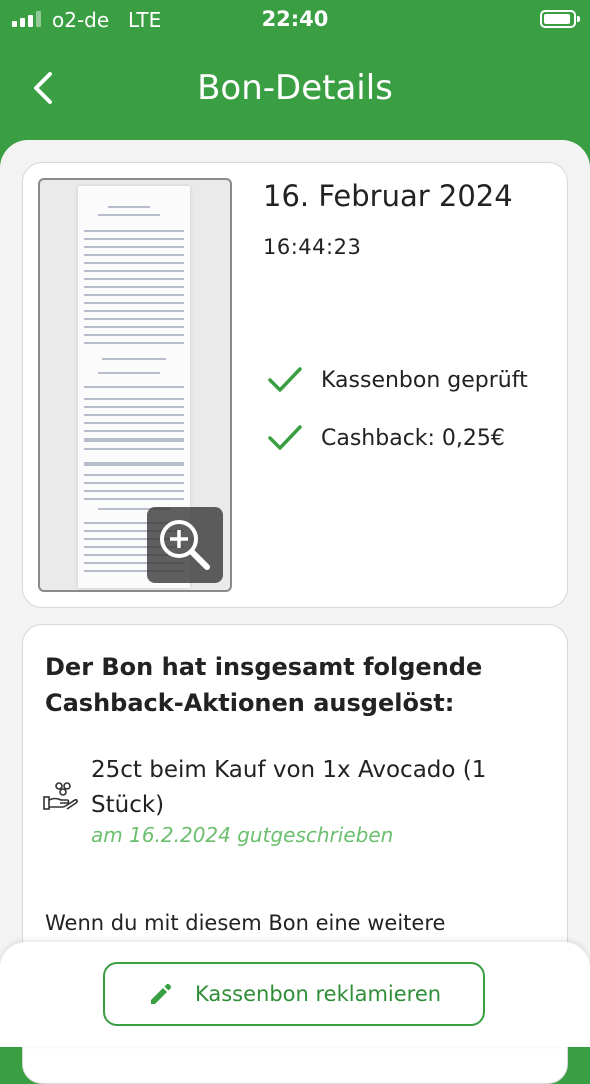 The height and width of the screenshot is (1084, 590). What do you see at coordinates (424, 380) in the screenshot?
I see `check-label: Kassenbon geprüft` at bounding box center [424, 380].